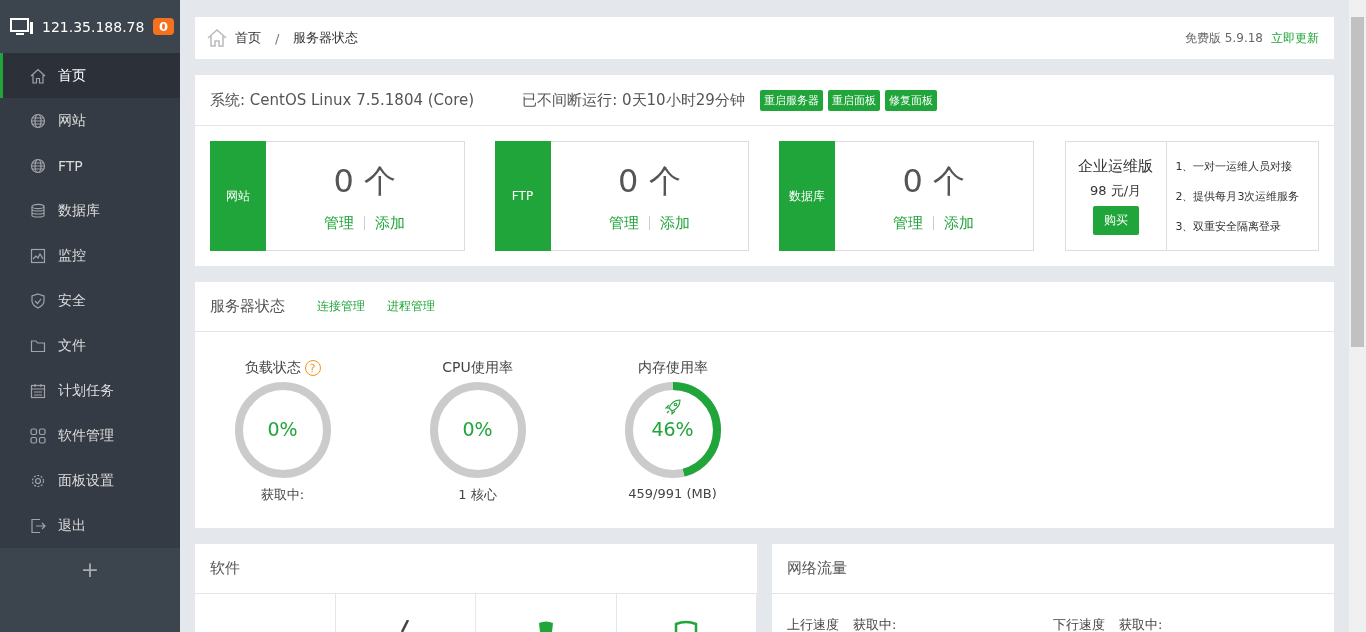 The image size is (1366, 632). Describe the element at coordinates (90, 390) in the screenshot. I see `sidebar-item: 计划任务` at that location.